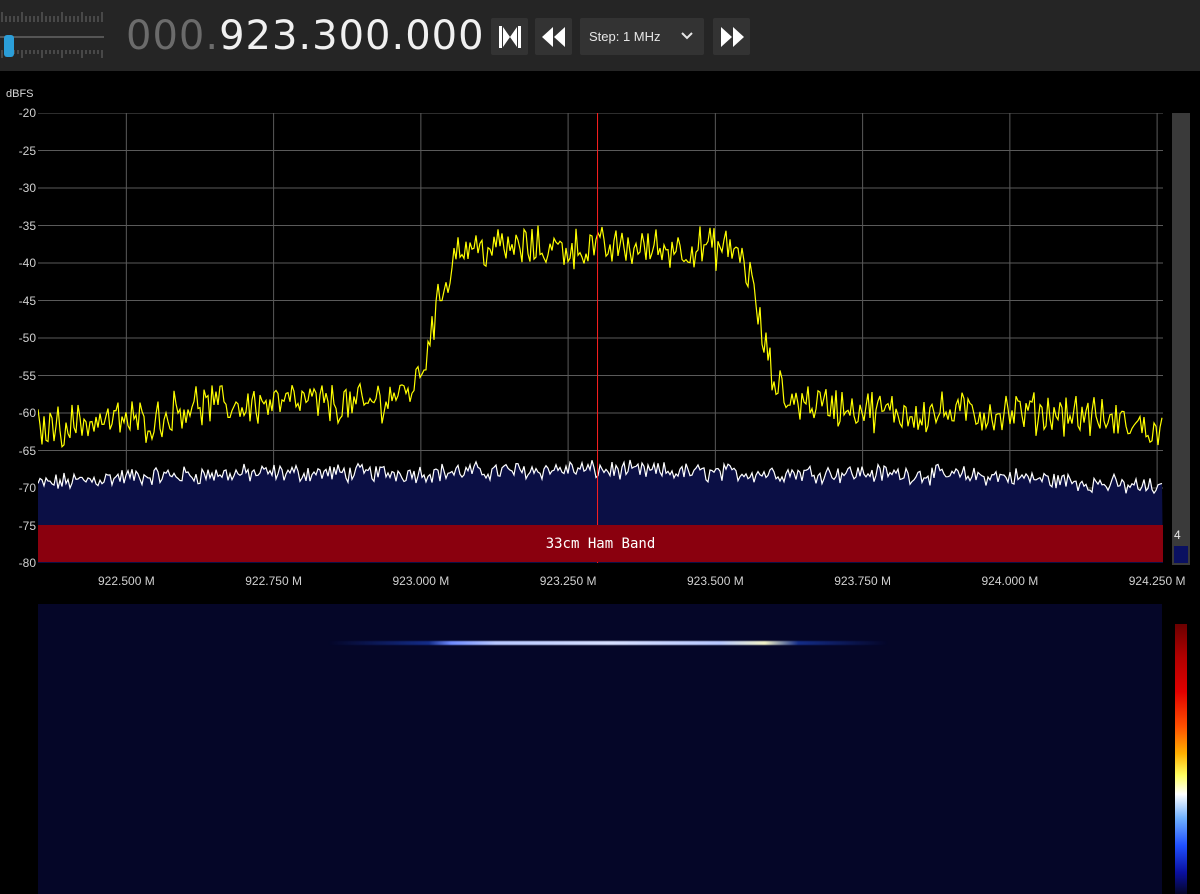 The image size is (1200, 894). I want to click on band-label: 33cm Ham Band, so click(600, 543).